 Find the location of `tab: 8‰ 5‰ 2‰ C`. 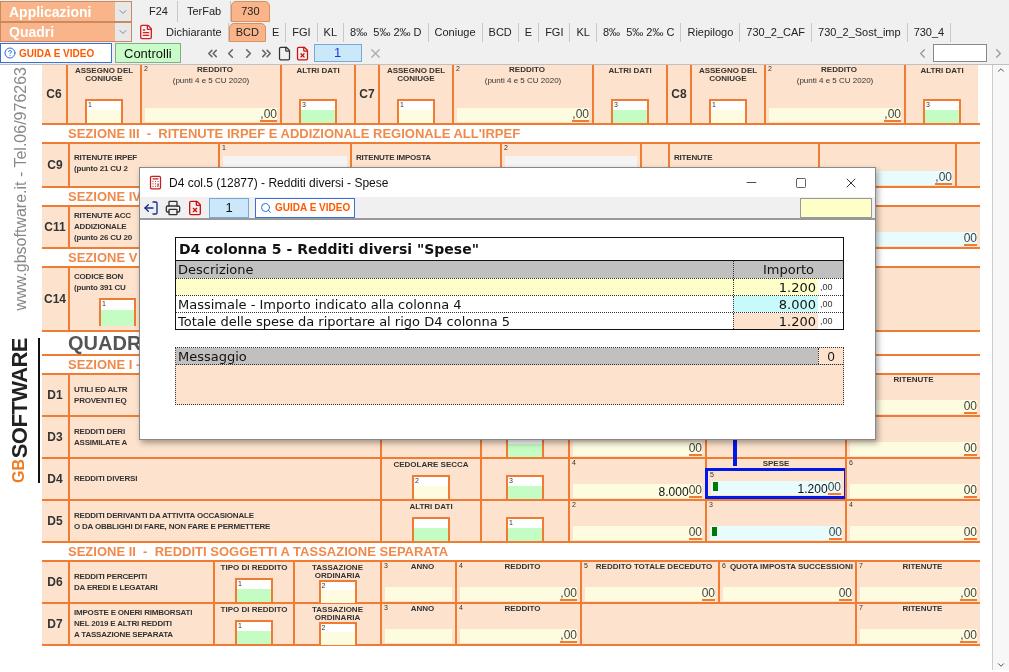

tab: 8‰ 5‰ 2‰ C is located at coordinates (639, 32).